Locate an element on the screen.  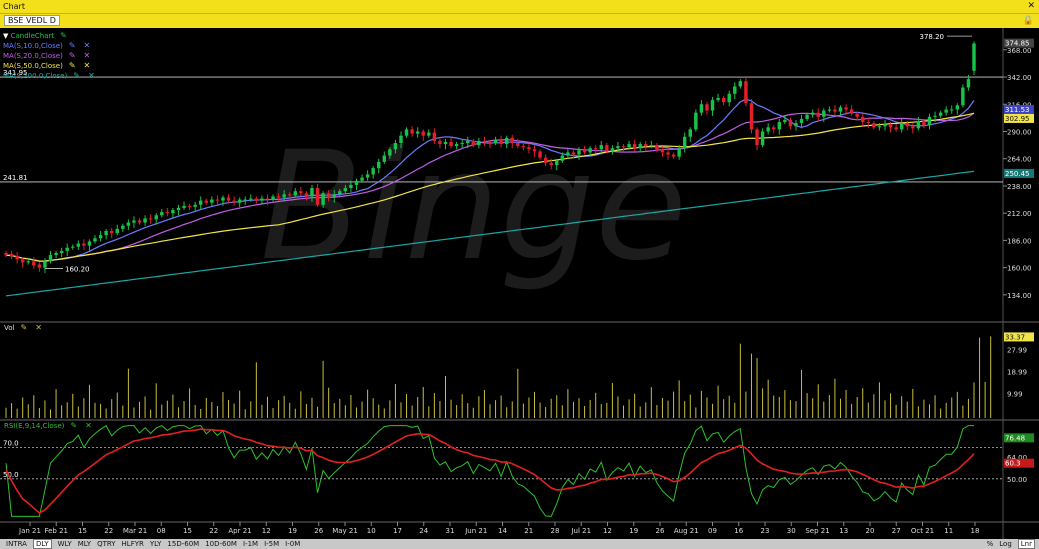
scale-lnr: Lnr is located at coordinates (1026, 544).